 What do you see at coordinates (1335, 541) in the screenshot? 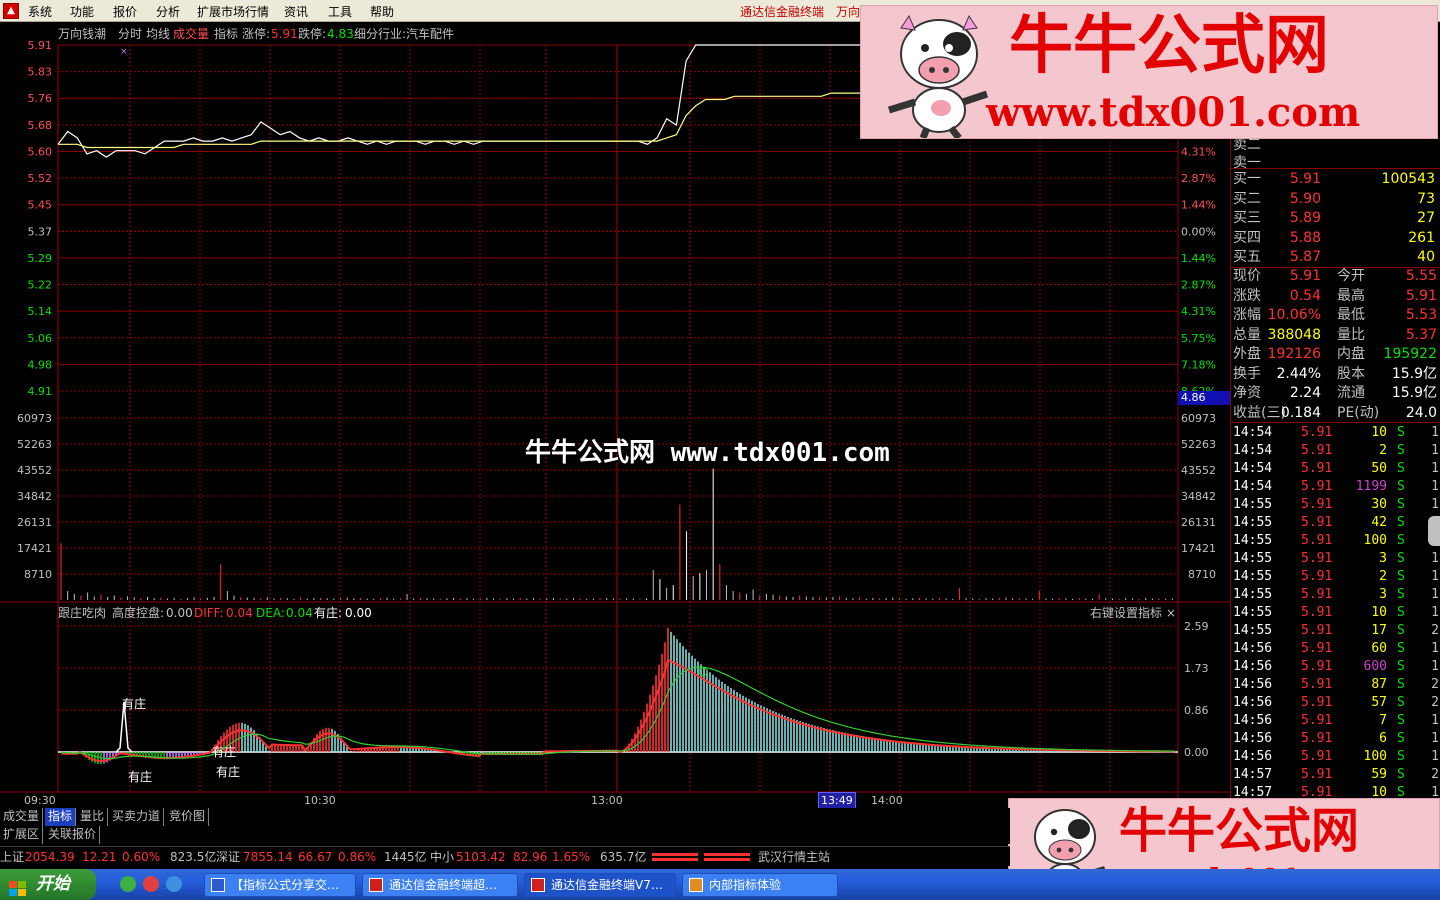
I see `tick-row: 14:555.91100S1` at bounding box center [1335, 541].